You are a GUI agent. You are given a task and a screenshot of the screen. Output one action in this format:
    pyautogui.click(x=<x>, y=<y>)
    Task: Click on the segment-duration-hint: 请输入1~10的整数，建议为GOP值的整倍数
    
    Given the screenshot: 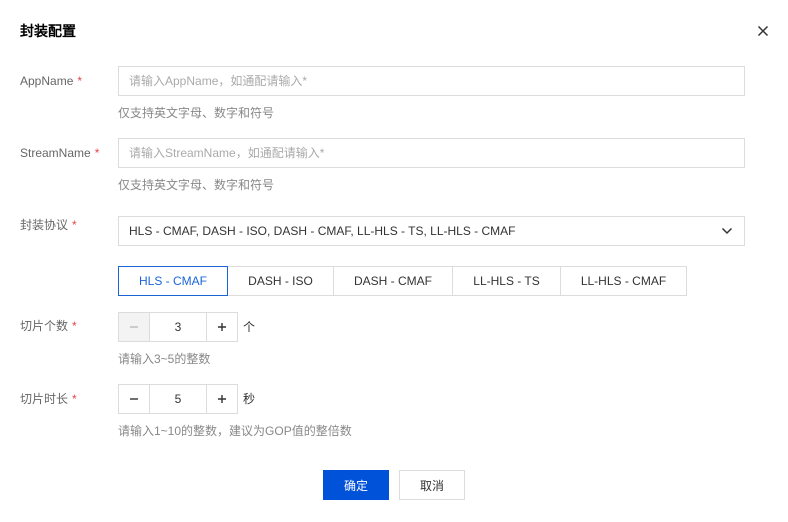 What is the action you would take?
    pyautogui.click(x=235, y=431)
    